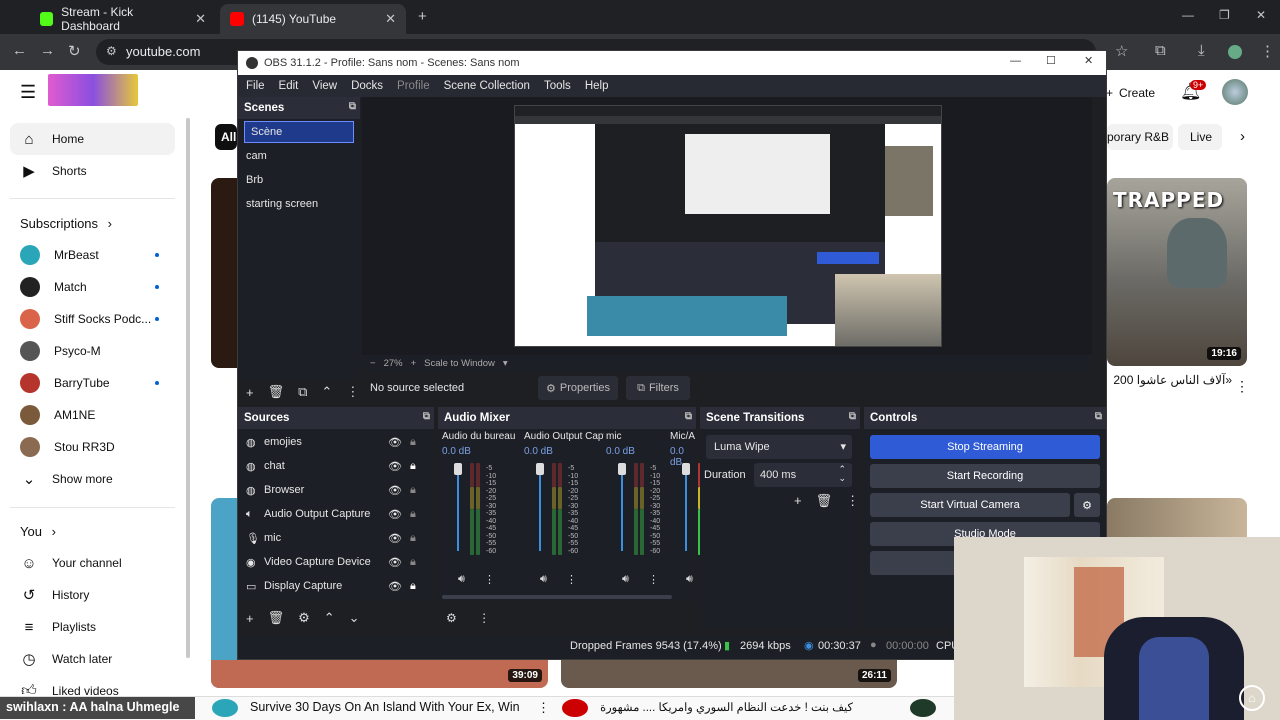  I want to click on source-item: 🔈︎ Audio Output Capture 👁︎ 🔒︎, so click(335, 514).